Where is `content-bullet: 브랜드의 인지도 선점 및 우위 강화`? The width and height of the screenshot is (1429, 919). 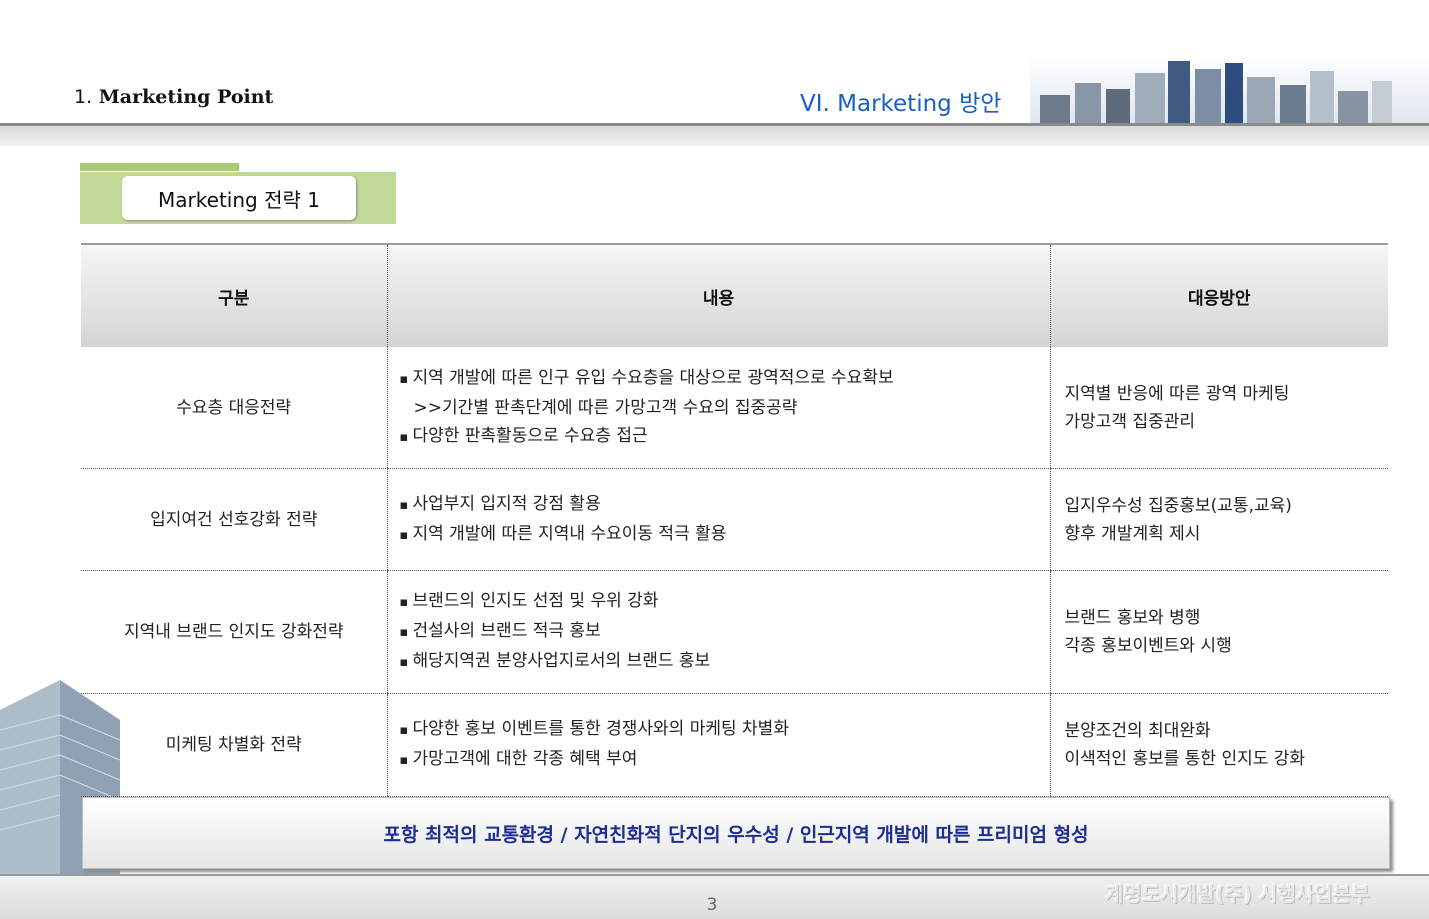
content-bullet: 브랜드의 인지도 선점 및 우위 강화 is located at coordinates (724, 602).